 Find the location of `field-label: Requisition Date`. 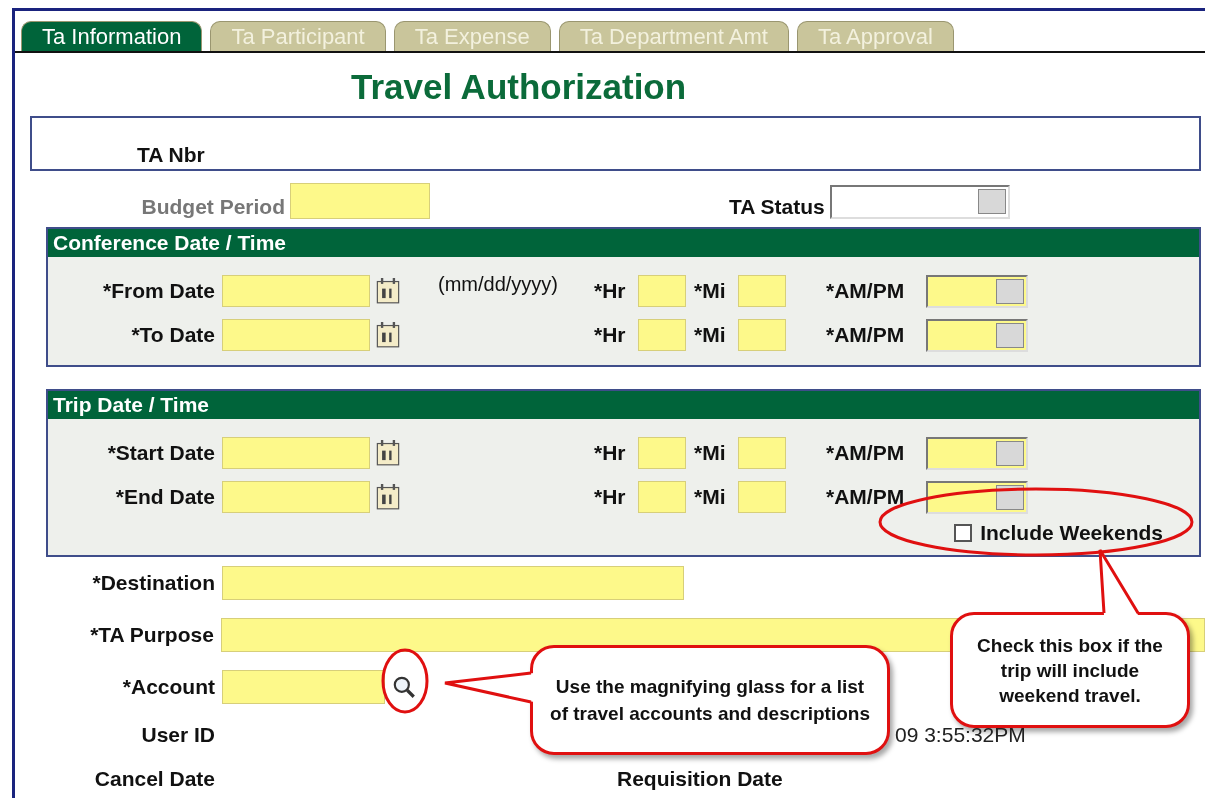

field-label: Requisition Date is located at coordinates (700, 779).